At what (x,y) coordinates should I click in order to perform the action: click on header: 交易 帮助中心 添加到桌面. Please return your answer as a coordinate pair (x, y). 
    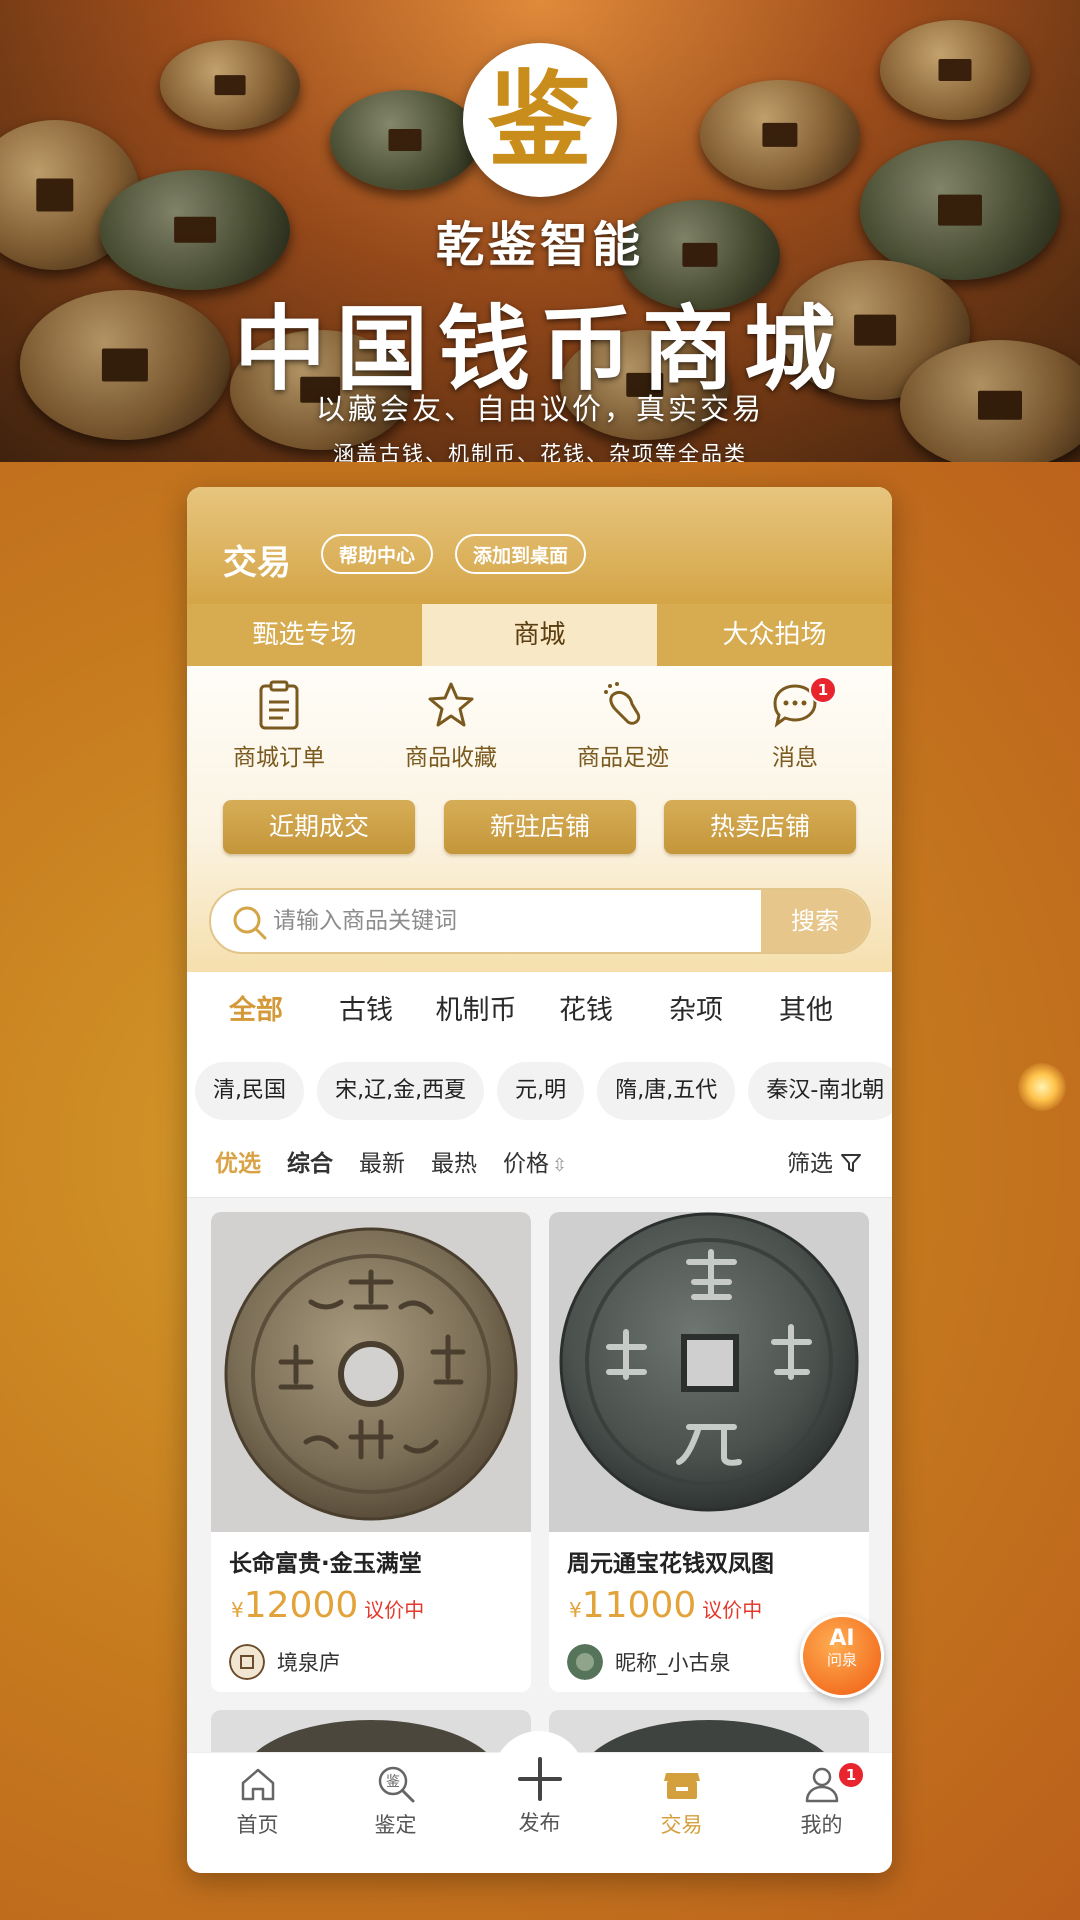
    Looking at the image, I should click on (539, 545).